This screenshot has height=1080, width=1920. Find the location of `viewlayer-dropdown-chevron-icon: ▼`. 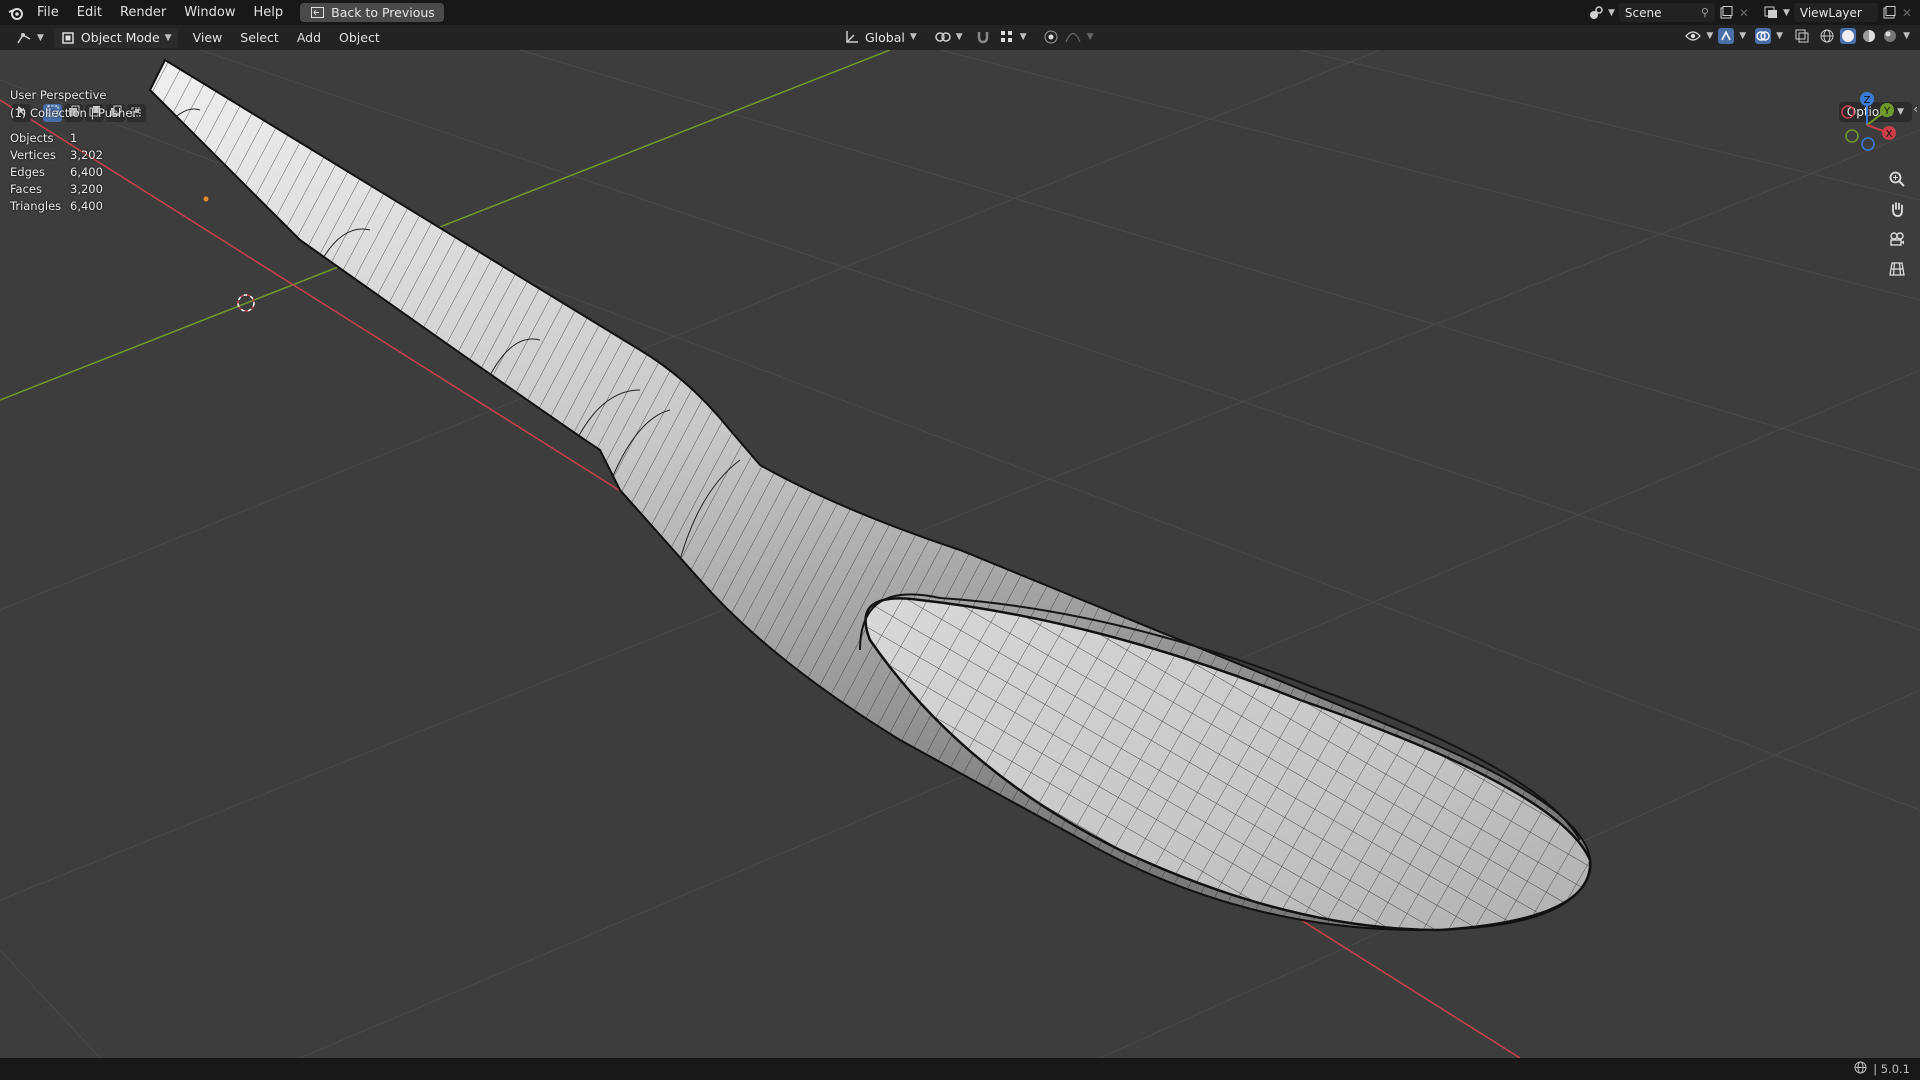

viewlayer-dropdown-chevron-icon: ▼ is located at coordinates (1786, 13).